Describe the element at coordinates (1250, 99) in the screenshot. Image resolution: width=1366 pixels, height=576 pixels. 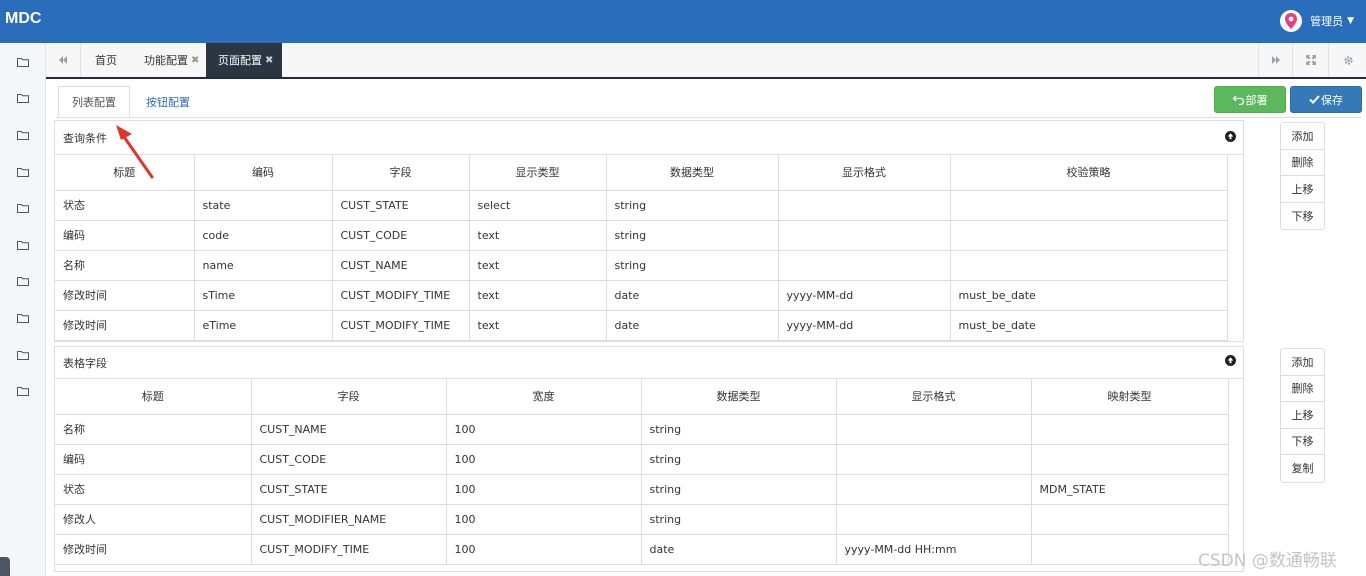
I see `deploy-button: 部署` at that location.